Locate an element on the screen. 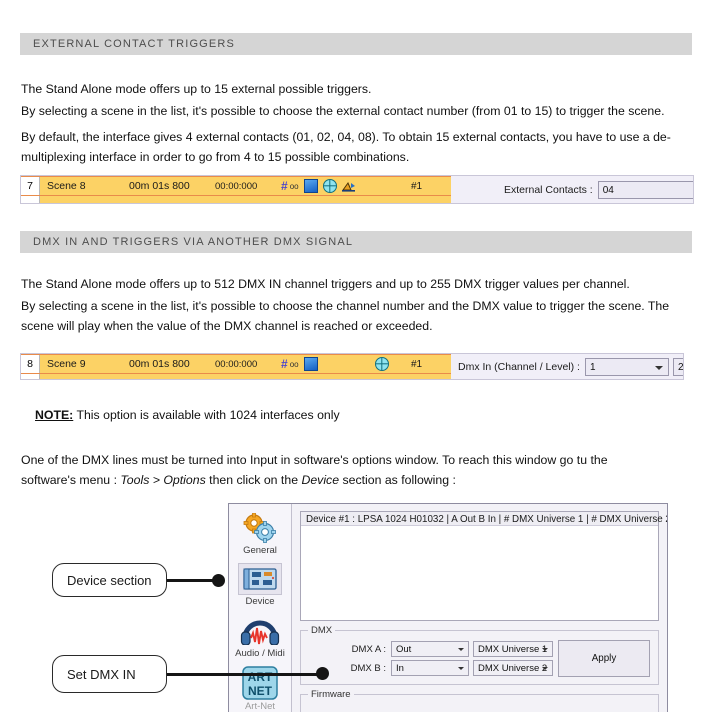 The height and width of the screenshot is (712, 708). table-row: 7 Scene 8 00m 01s 800 00:00:000 # oo #1 is located at coordinates (236, 186).